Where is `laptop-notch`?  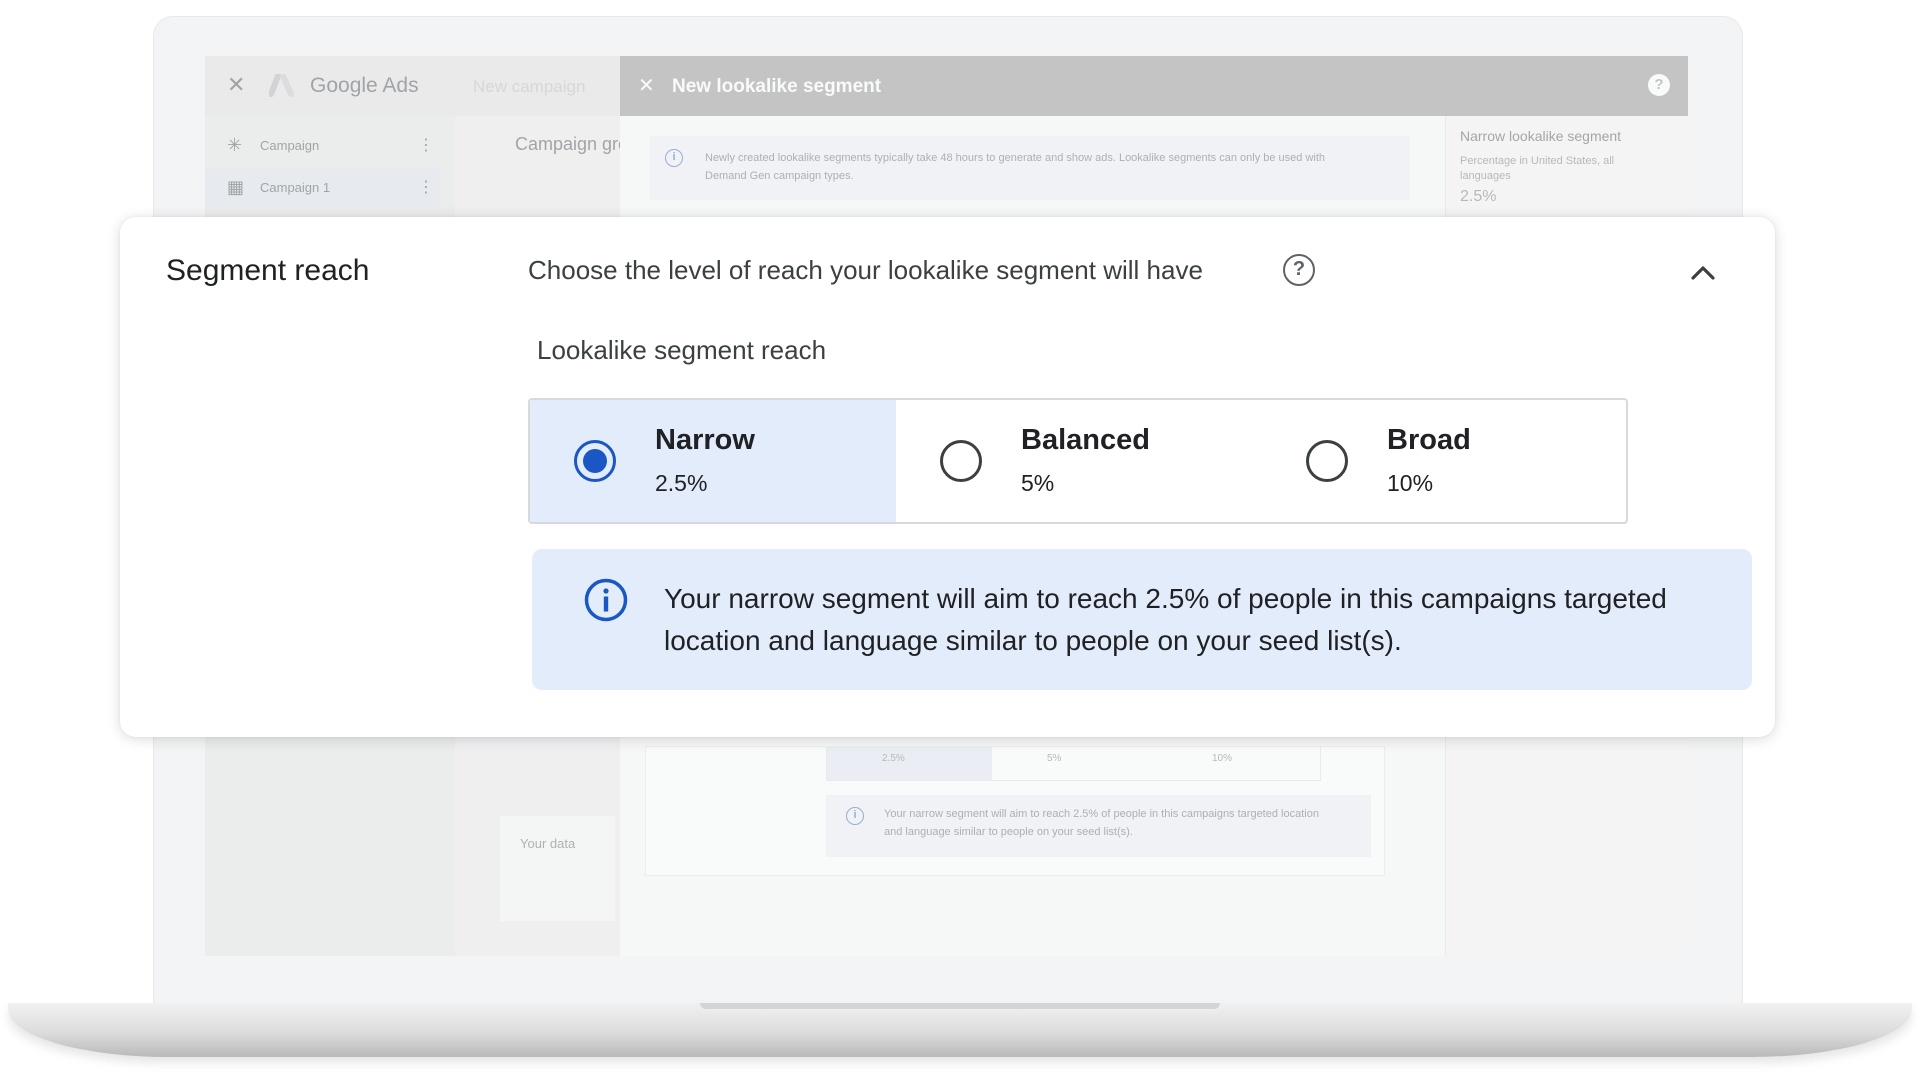
laptop-notch is located at coordinates (960, 1006).